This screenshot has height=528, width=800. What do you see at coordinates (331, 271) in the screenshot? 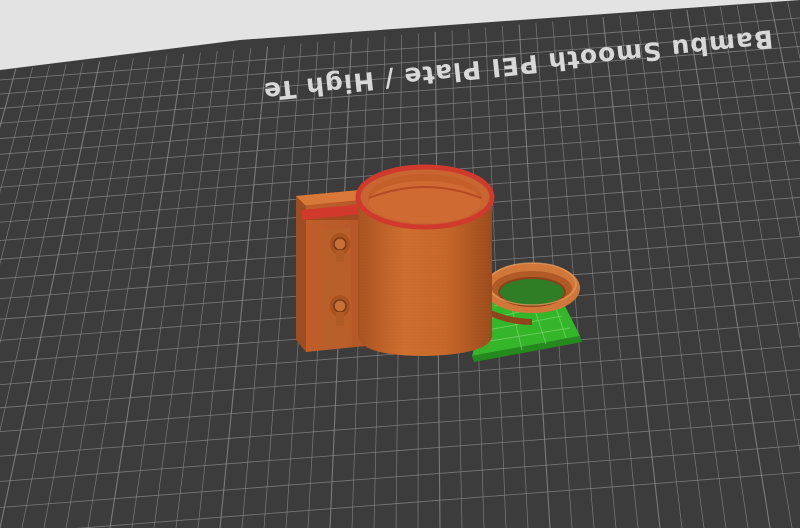
I see `clamp-tab` at bounding box center [331, 271].